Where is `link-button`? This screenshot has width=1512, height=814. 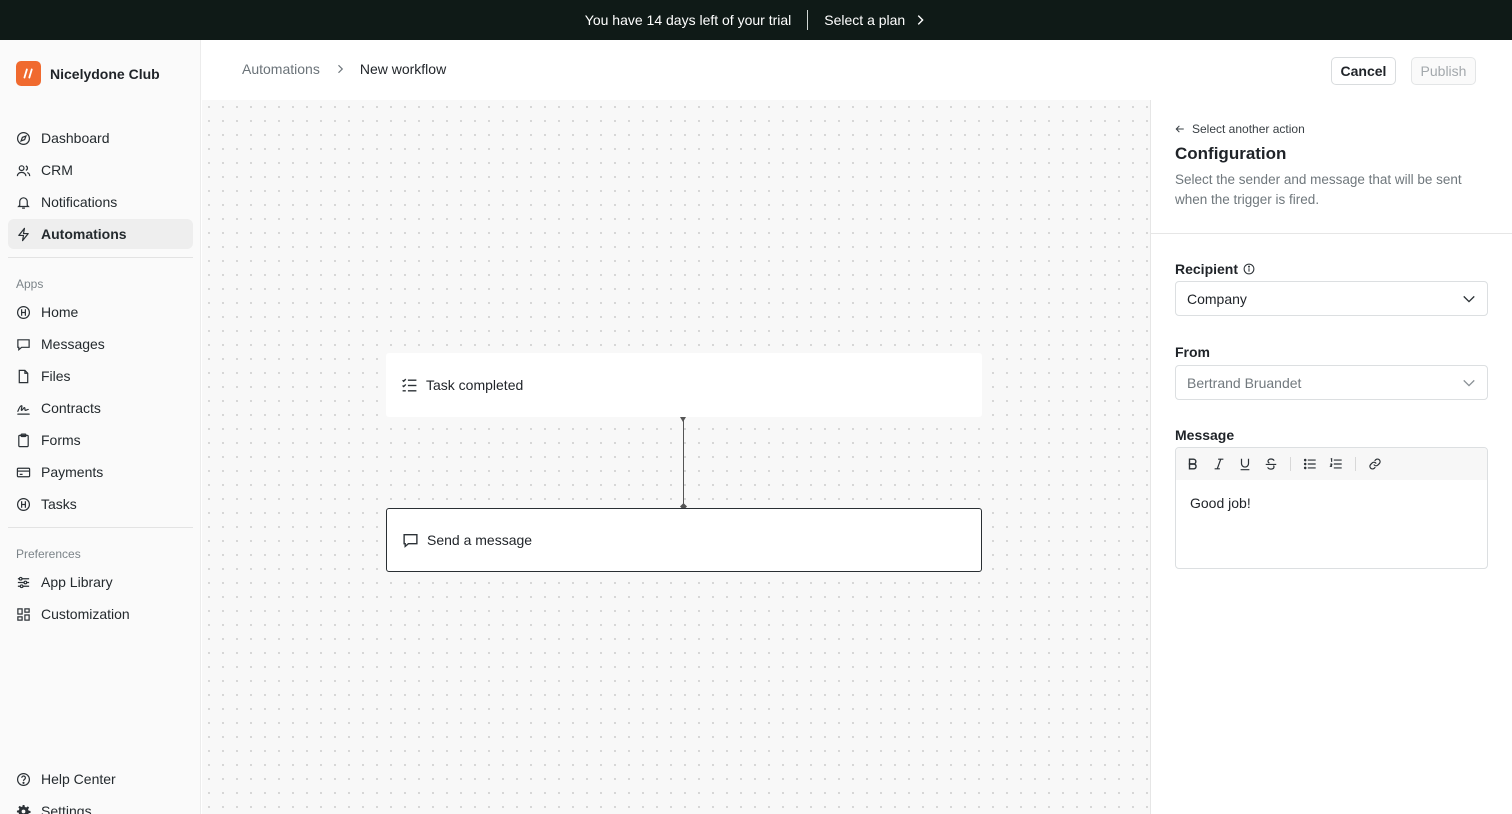
link-button is located at coordinates (1375, 464).